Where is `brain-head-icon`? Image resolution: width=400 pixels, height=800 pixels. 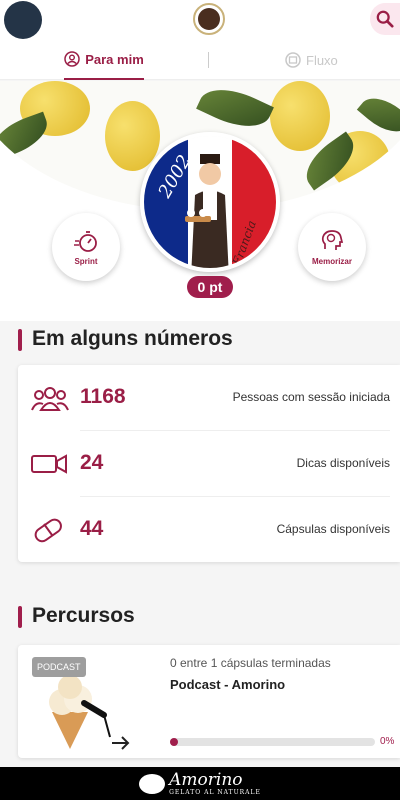 brain-head-icon is located at coordinates (332, 240).